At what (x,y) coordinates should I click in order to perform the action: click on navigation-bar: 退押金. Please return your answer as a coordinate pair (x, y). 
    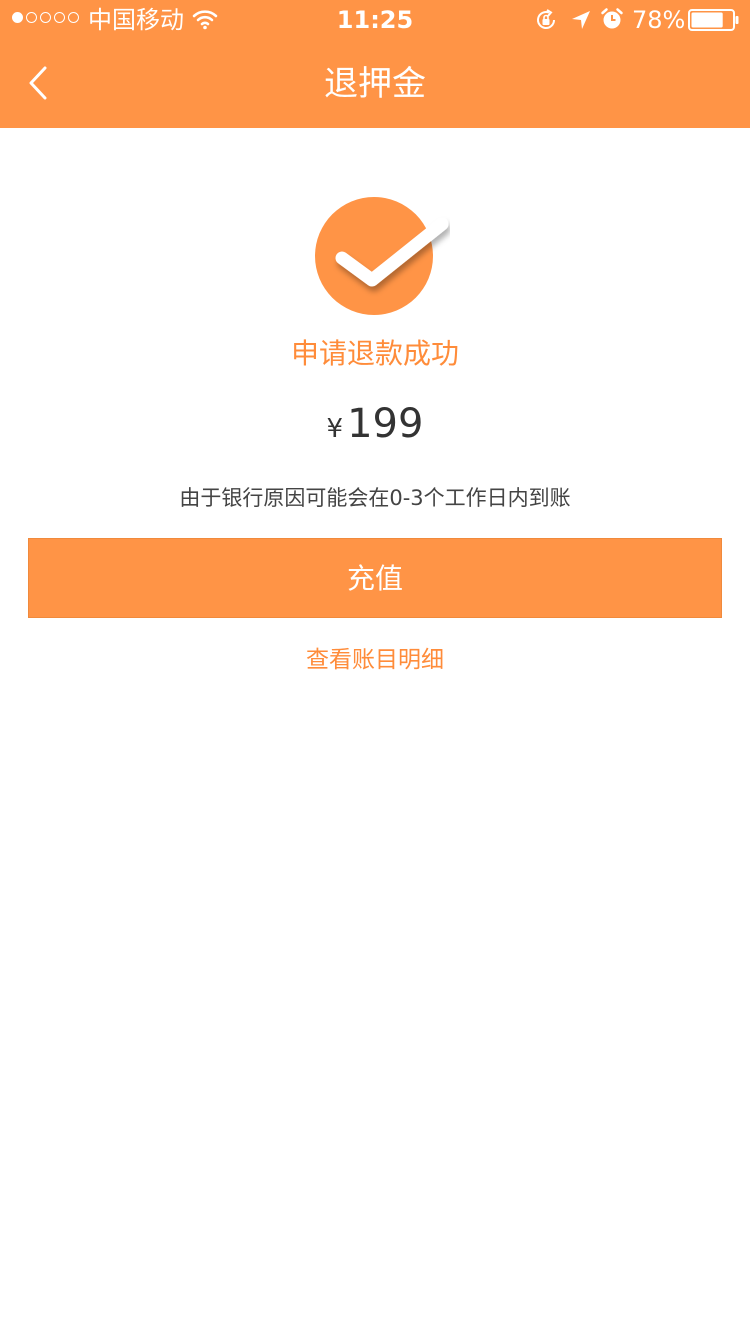
    Looking at the image, I should click on (375, 84).